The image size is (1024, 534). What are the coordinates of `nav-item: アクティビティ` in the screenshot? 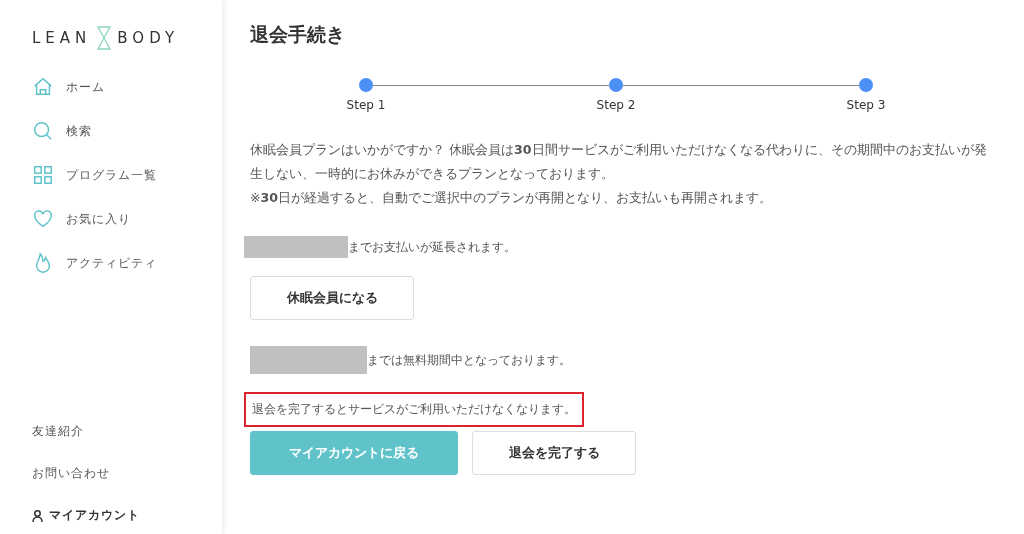 It's located at (127, 263).